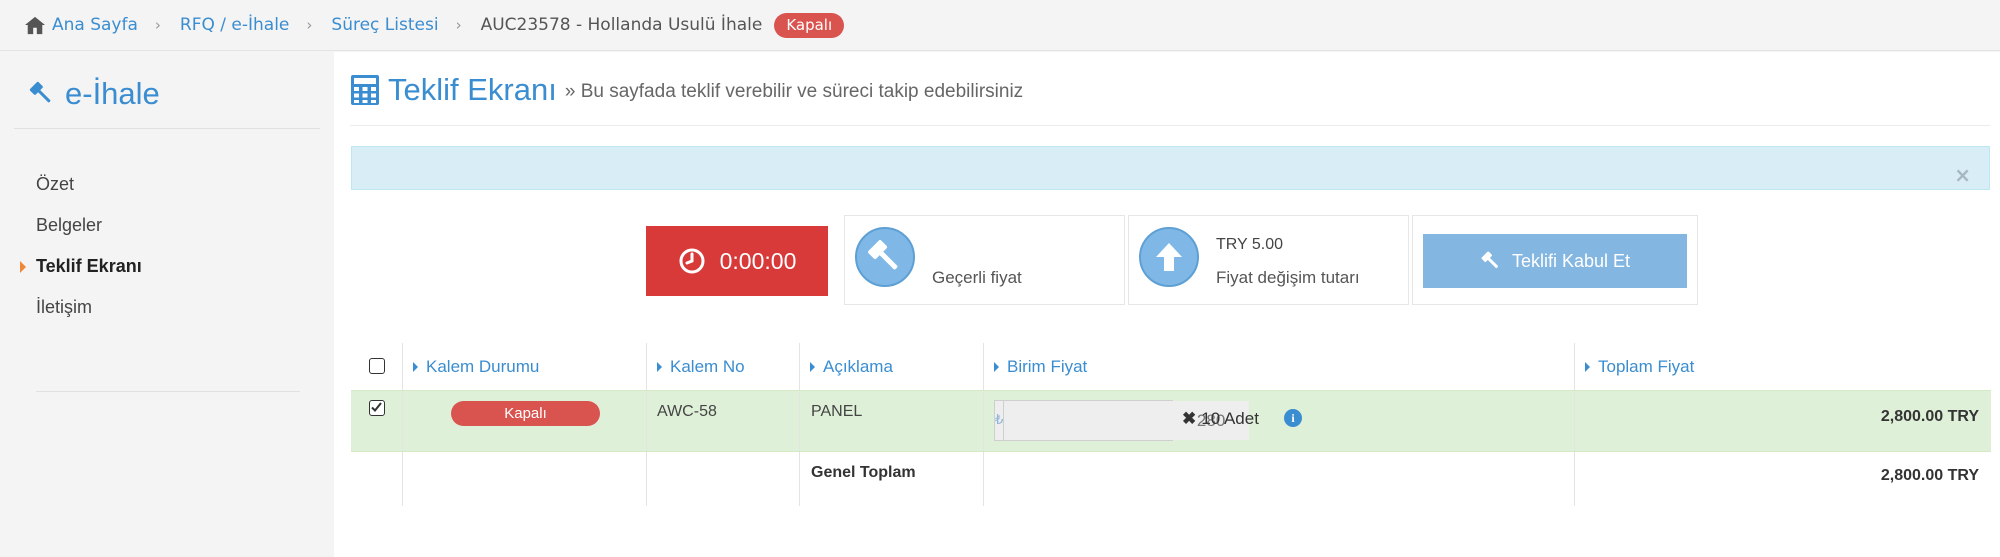 The height and width of the screenshot is (557, 2000). I want to click on select-all-checkbox, so click(377, 366).